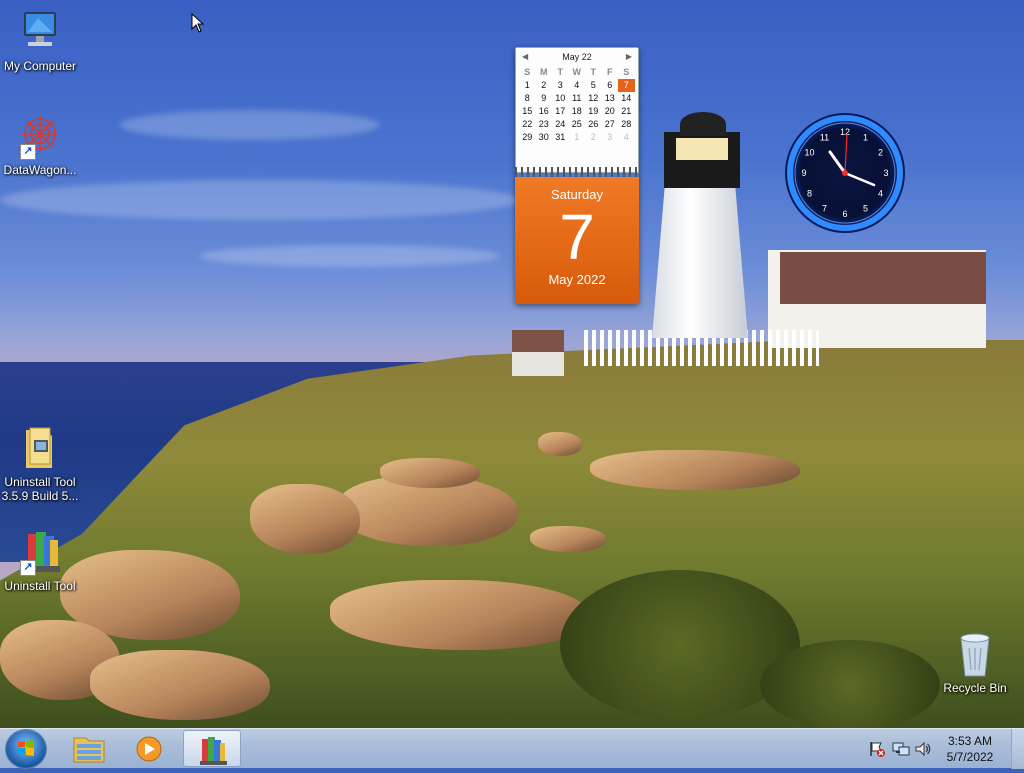 Image resolution: width=1024 pixels, height=773 pixels. What do you see at coordinates (975, 688) in the screenshot?
I see `desktop-icon-label: Recycle Bin` at bounding box center [975, 688].